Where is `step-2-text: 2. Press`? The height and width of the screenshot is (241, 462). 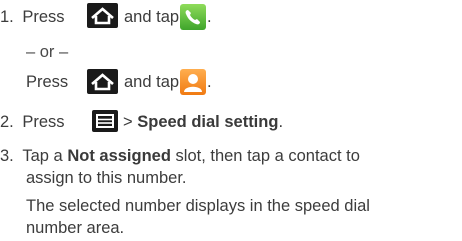
step-2-text: 2. Press is located at coordinates (32, 122).